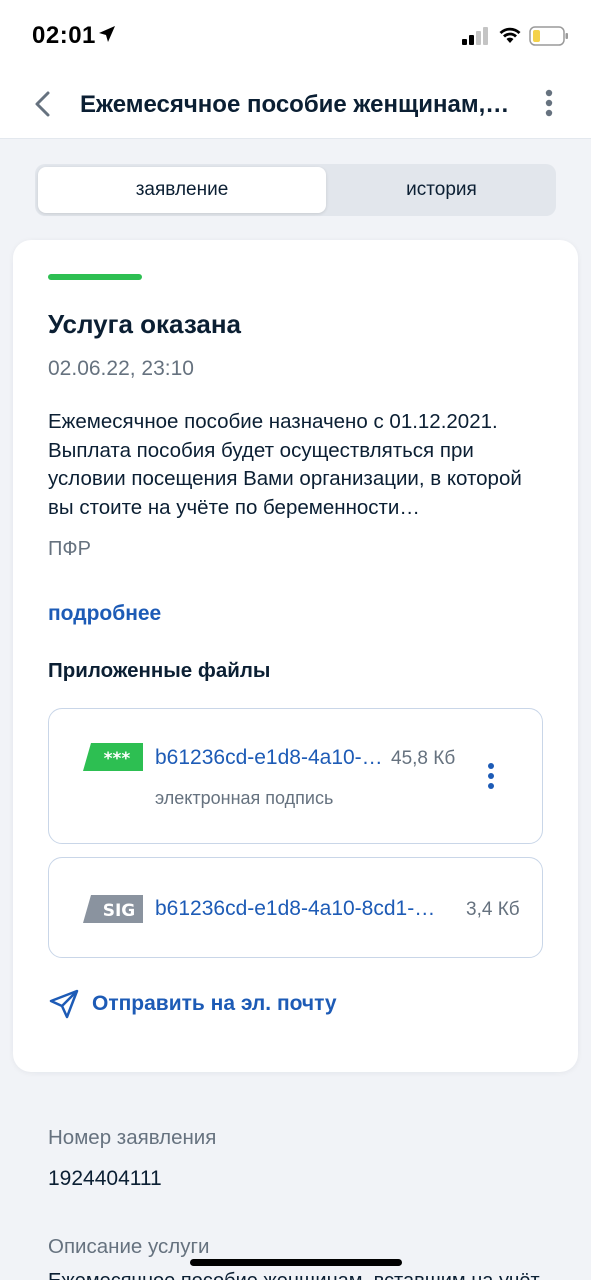 Image resolution: width=591 pixels, height=1280 pixels. What do you see at coordinates (107, 36) in the screenshot?
I see `location-arrow-icon` at bounding box center [107, 36].